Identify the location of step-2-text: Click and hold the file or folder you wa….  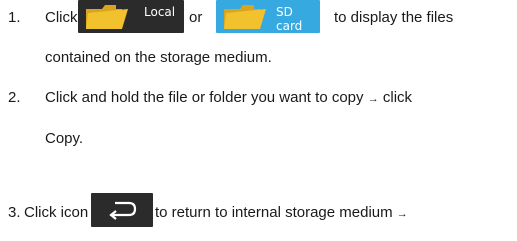
(228, 98).